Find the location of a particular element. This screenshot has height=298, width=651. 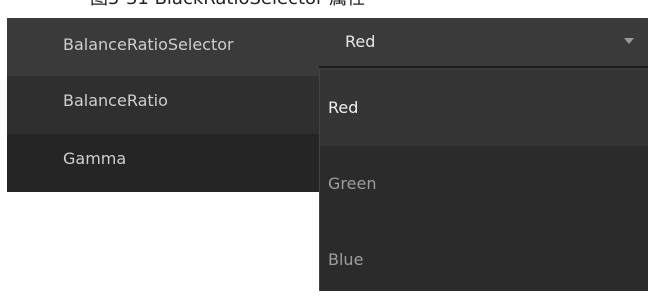

dropdown-option-red: Red is located at coordinates (484, 108).